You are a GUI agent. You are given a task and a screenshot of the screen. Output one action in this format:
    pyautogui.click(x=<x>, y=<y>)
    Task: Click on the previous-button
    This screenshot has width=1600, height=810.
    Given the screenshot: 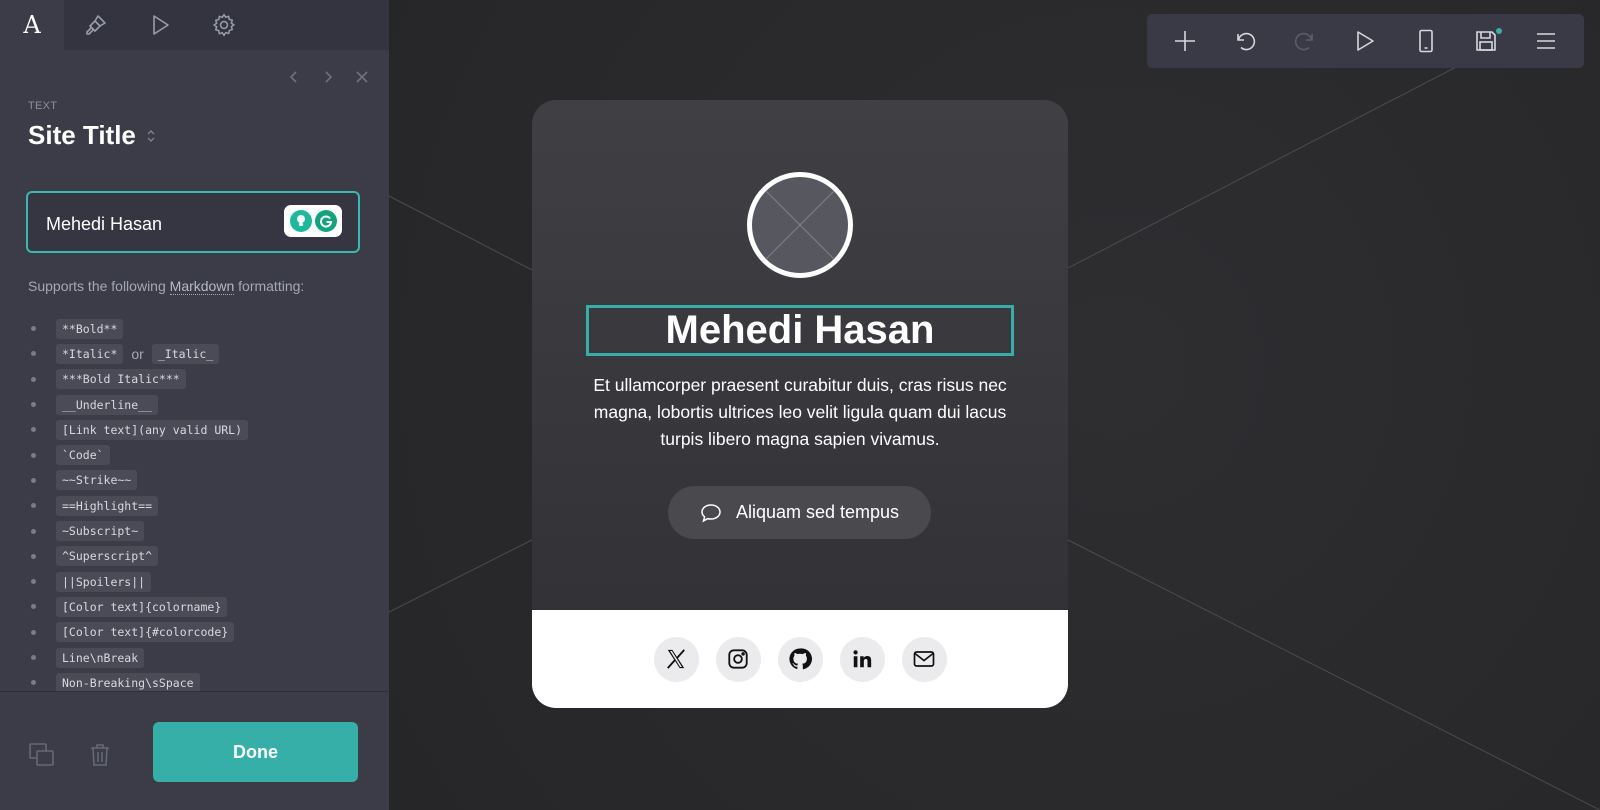 What is the action you would take?
    pyautogui.click(x=294, y=77)
    